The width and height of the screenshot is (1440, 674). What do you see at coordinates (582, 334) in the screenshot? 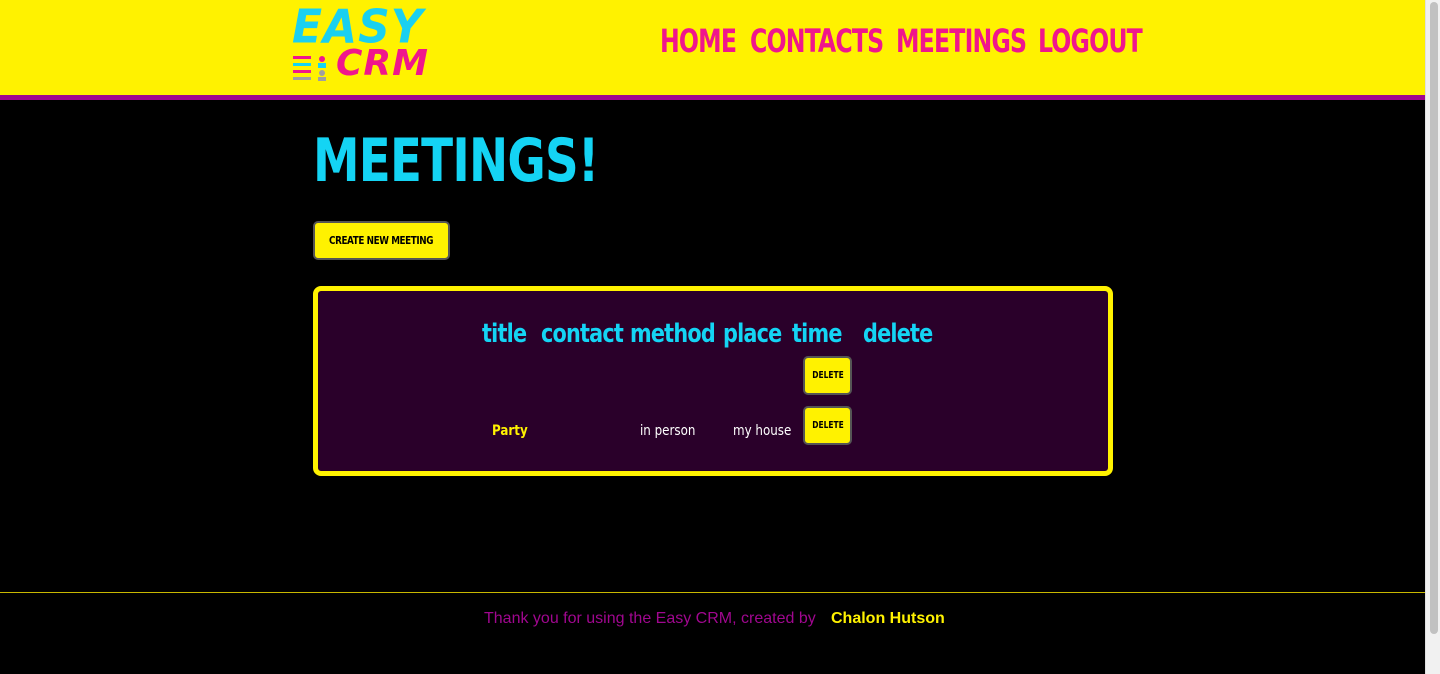
I see `column-header-contact: contact` at bounding box center [582, 334].